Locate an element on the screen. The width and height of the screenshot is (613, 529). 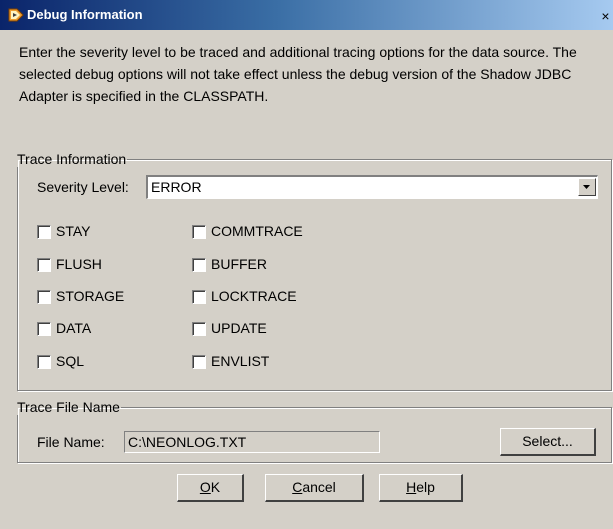
checkbox-label: DATA is located at coordinates (74, 328).